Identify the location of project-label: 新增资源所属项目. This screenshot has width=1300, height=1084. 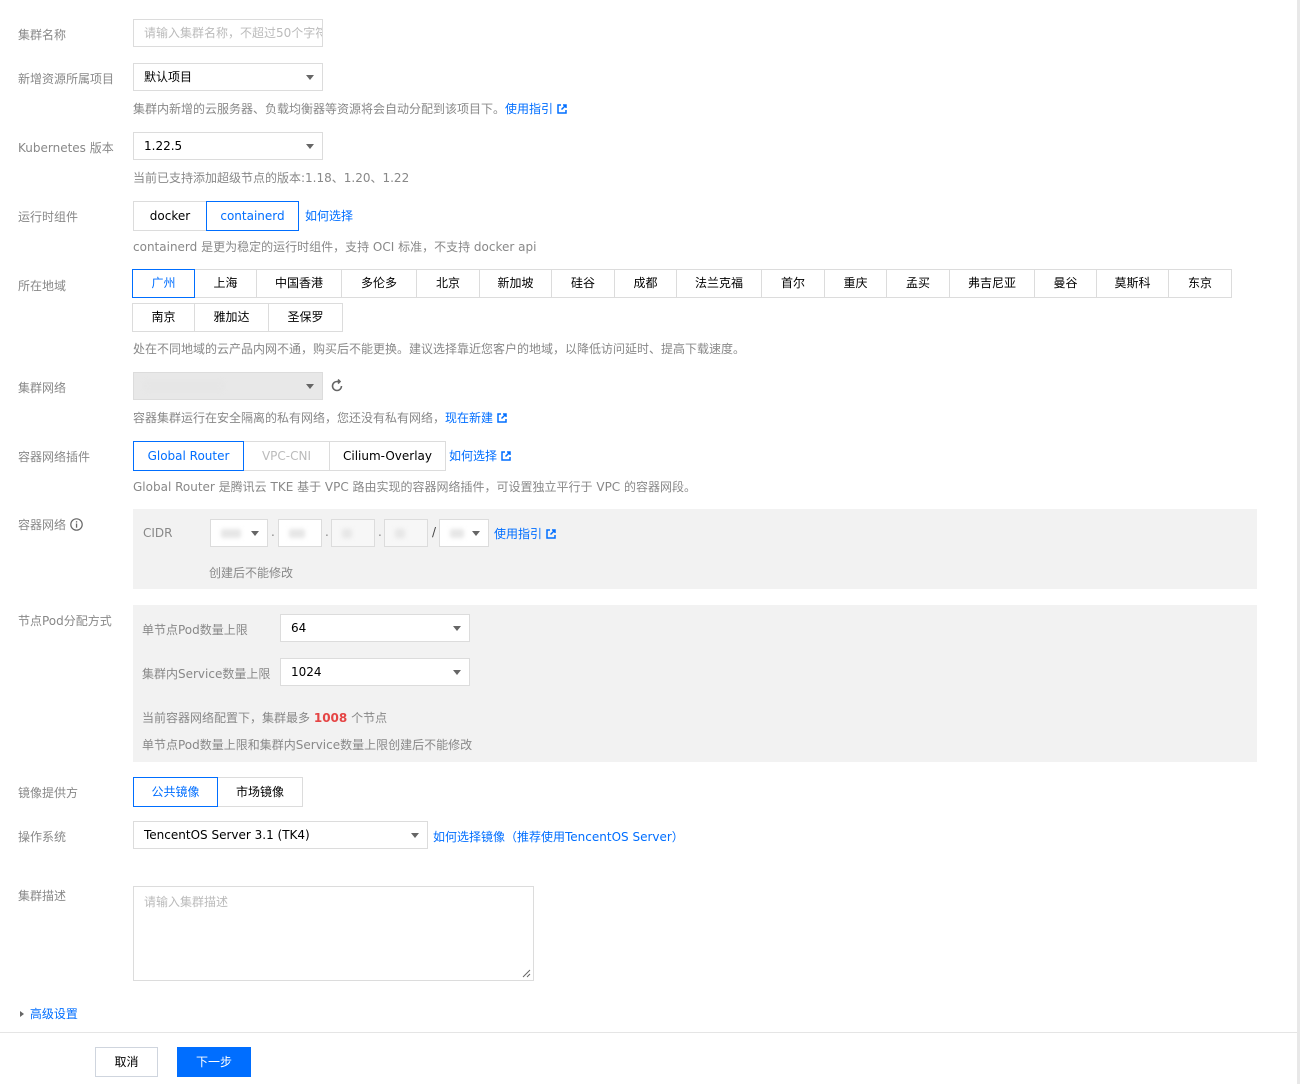
(66, 79).